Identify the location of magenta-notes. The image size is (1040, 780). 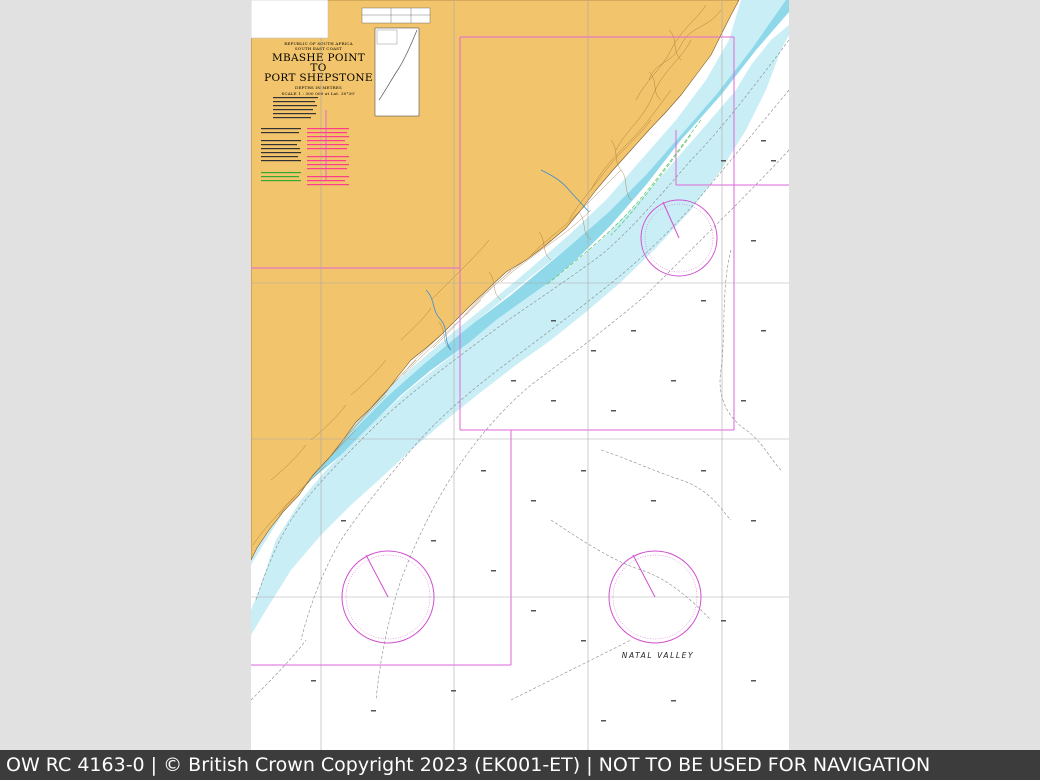
(328, 157).